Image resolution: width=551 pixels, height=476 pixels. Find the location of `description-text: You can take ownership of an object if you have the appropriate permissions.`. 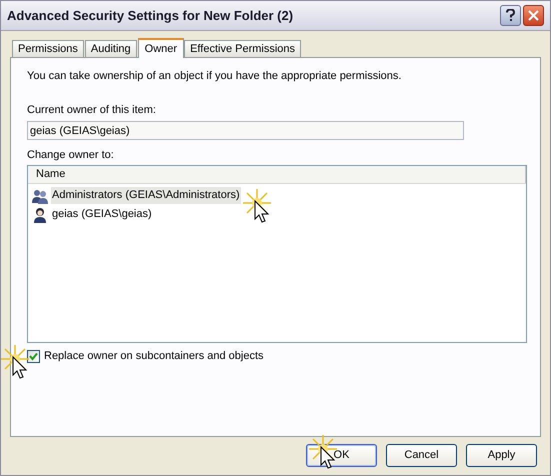

description-text: You can take ownership of an object if you have the appropriate permissions. is located at coordinates (214, 76).